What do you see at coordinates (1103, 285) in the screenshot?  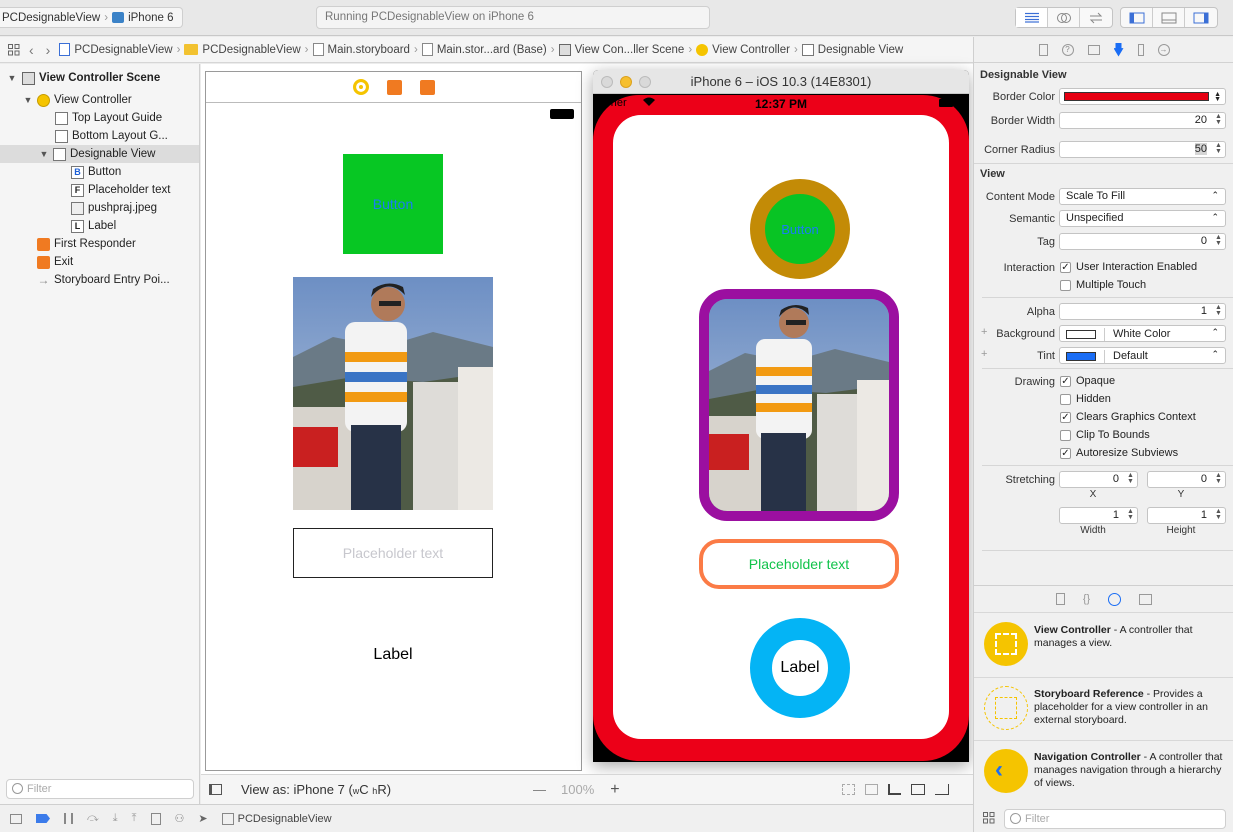 I see `multiple-touch-checkbox: Multiple Touch` at bounding box center [1103, 285].